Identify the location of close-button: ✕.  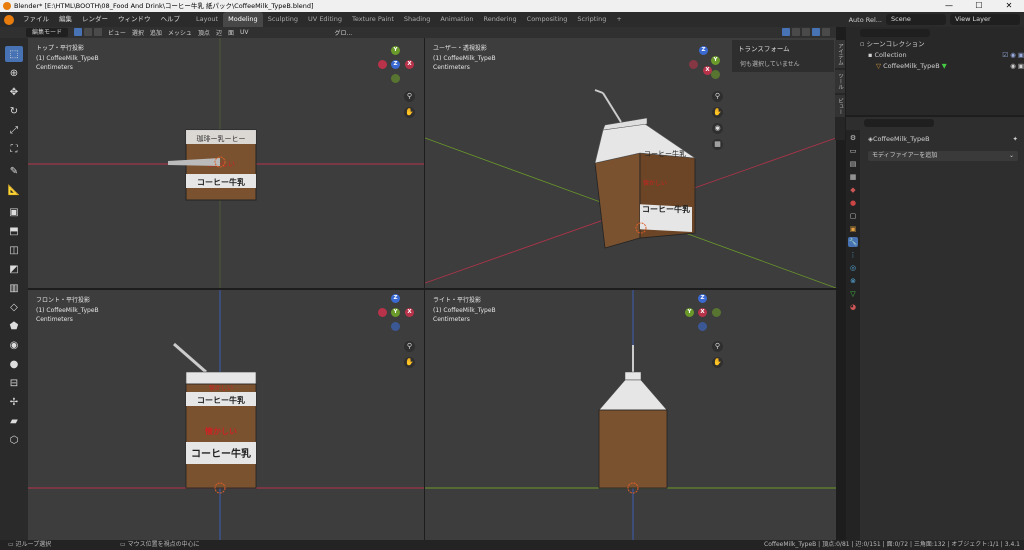
(1009, 6).